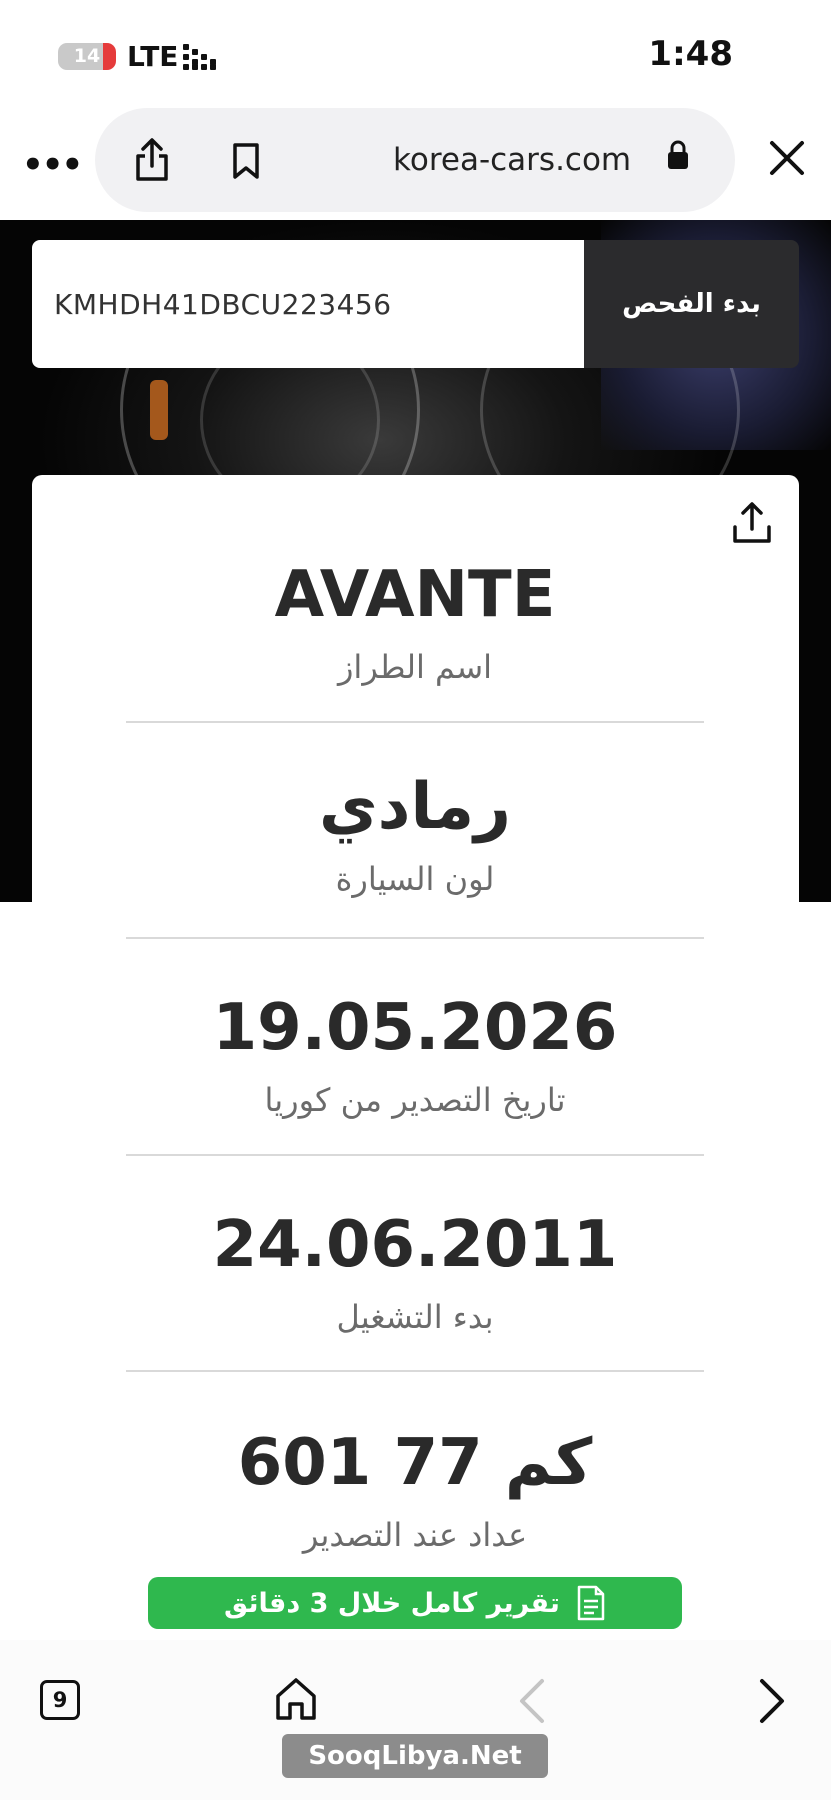 The image size is (831, 1800). I want to click on browser-bar: ••• korea-cars.com, so click(415, 160).